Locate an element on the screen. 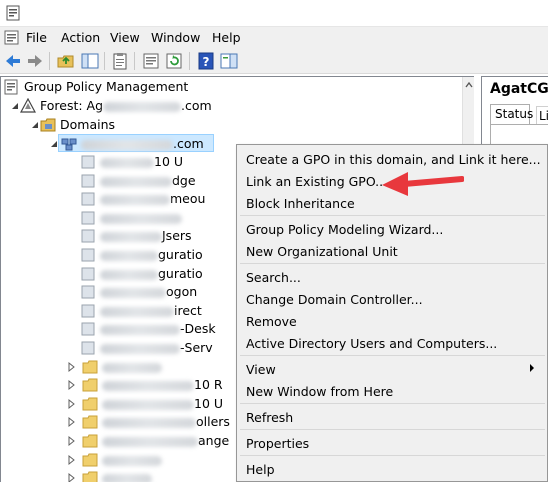 This screenshot has width=548, height=482. domain-label-suffix: .com is located at coordinates (188, 143).